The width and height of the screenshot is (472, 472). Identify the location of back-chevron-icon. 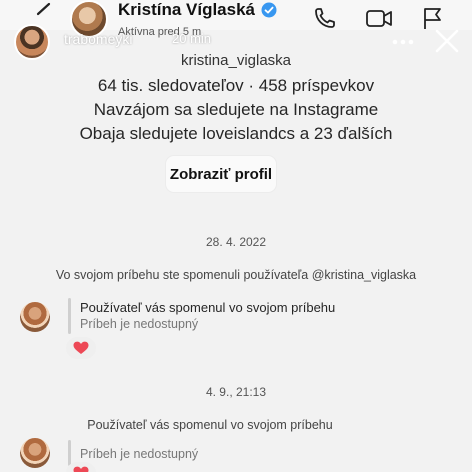
(43, 11).